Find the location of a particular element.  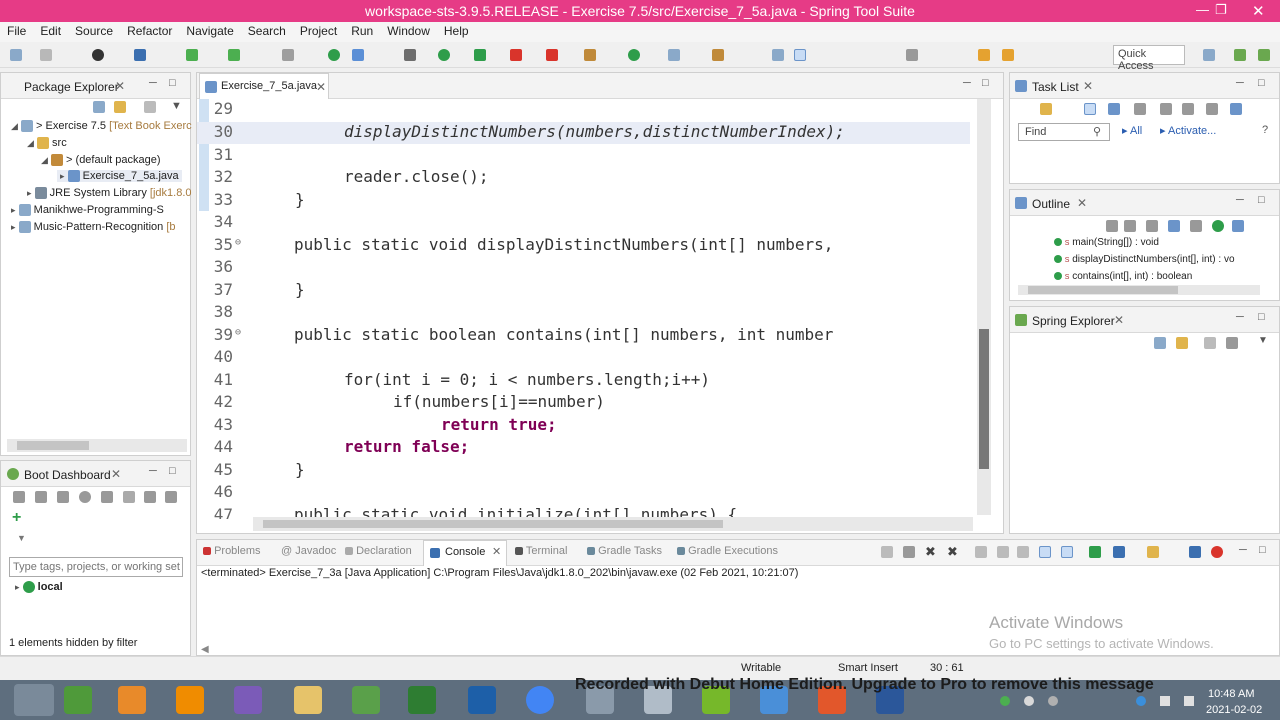

tree-item-jre: ▸ JRE System Library [jdk1.8.0 is located at coordinates (109, 193).